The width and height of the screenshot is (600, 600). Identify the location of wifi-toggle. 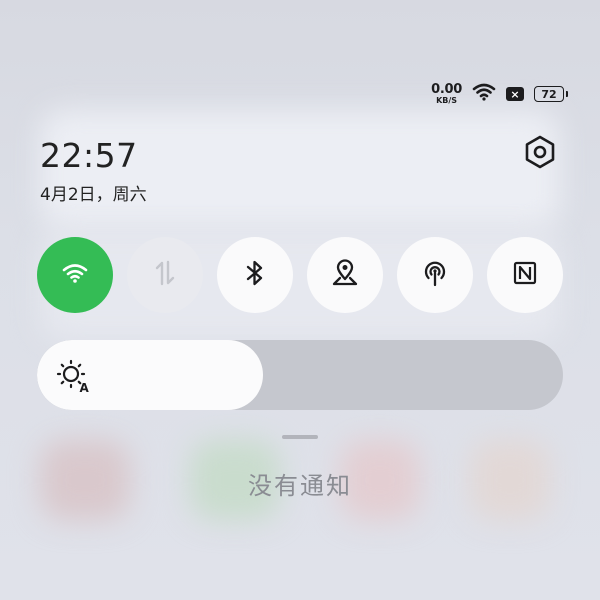
(75, 275).